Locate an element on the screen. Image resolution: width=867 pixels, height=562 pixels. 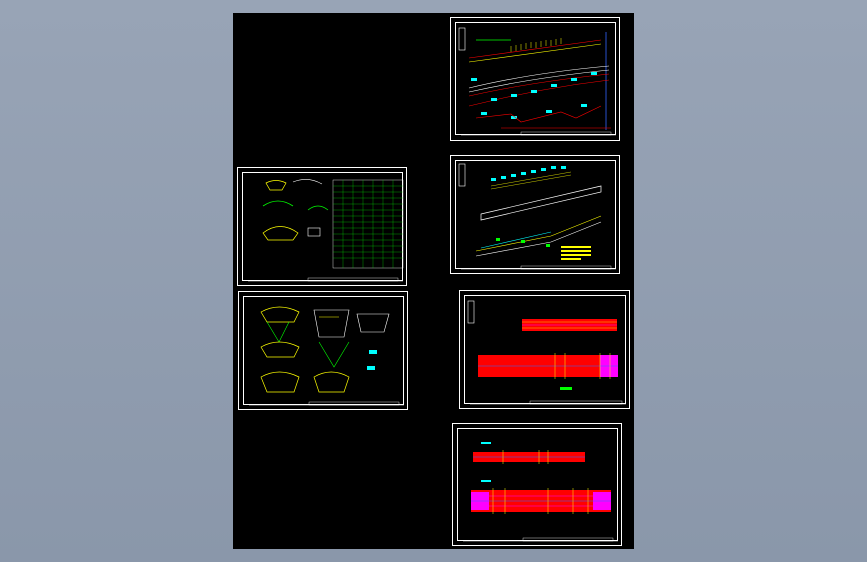
drawing-sheet-detail-sections is located at coordinates (323, 350).